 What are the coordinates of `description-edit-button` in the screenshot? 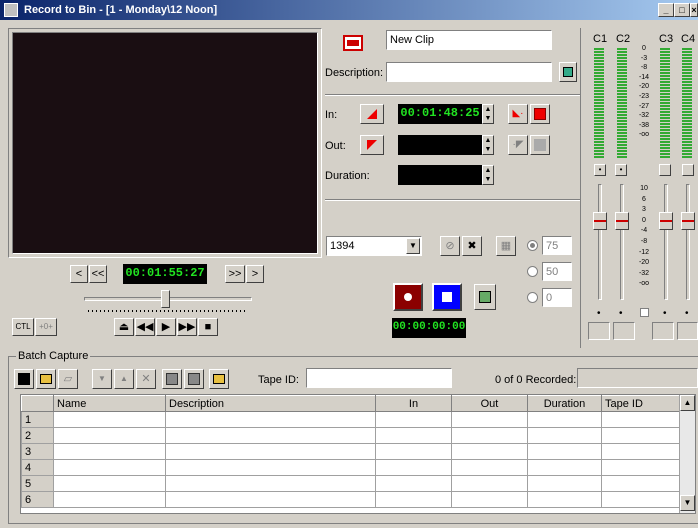 It's located at (568, 72).